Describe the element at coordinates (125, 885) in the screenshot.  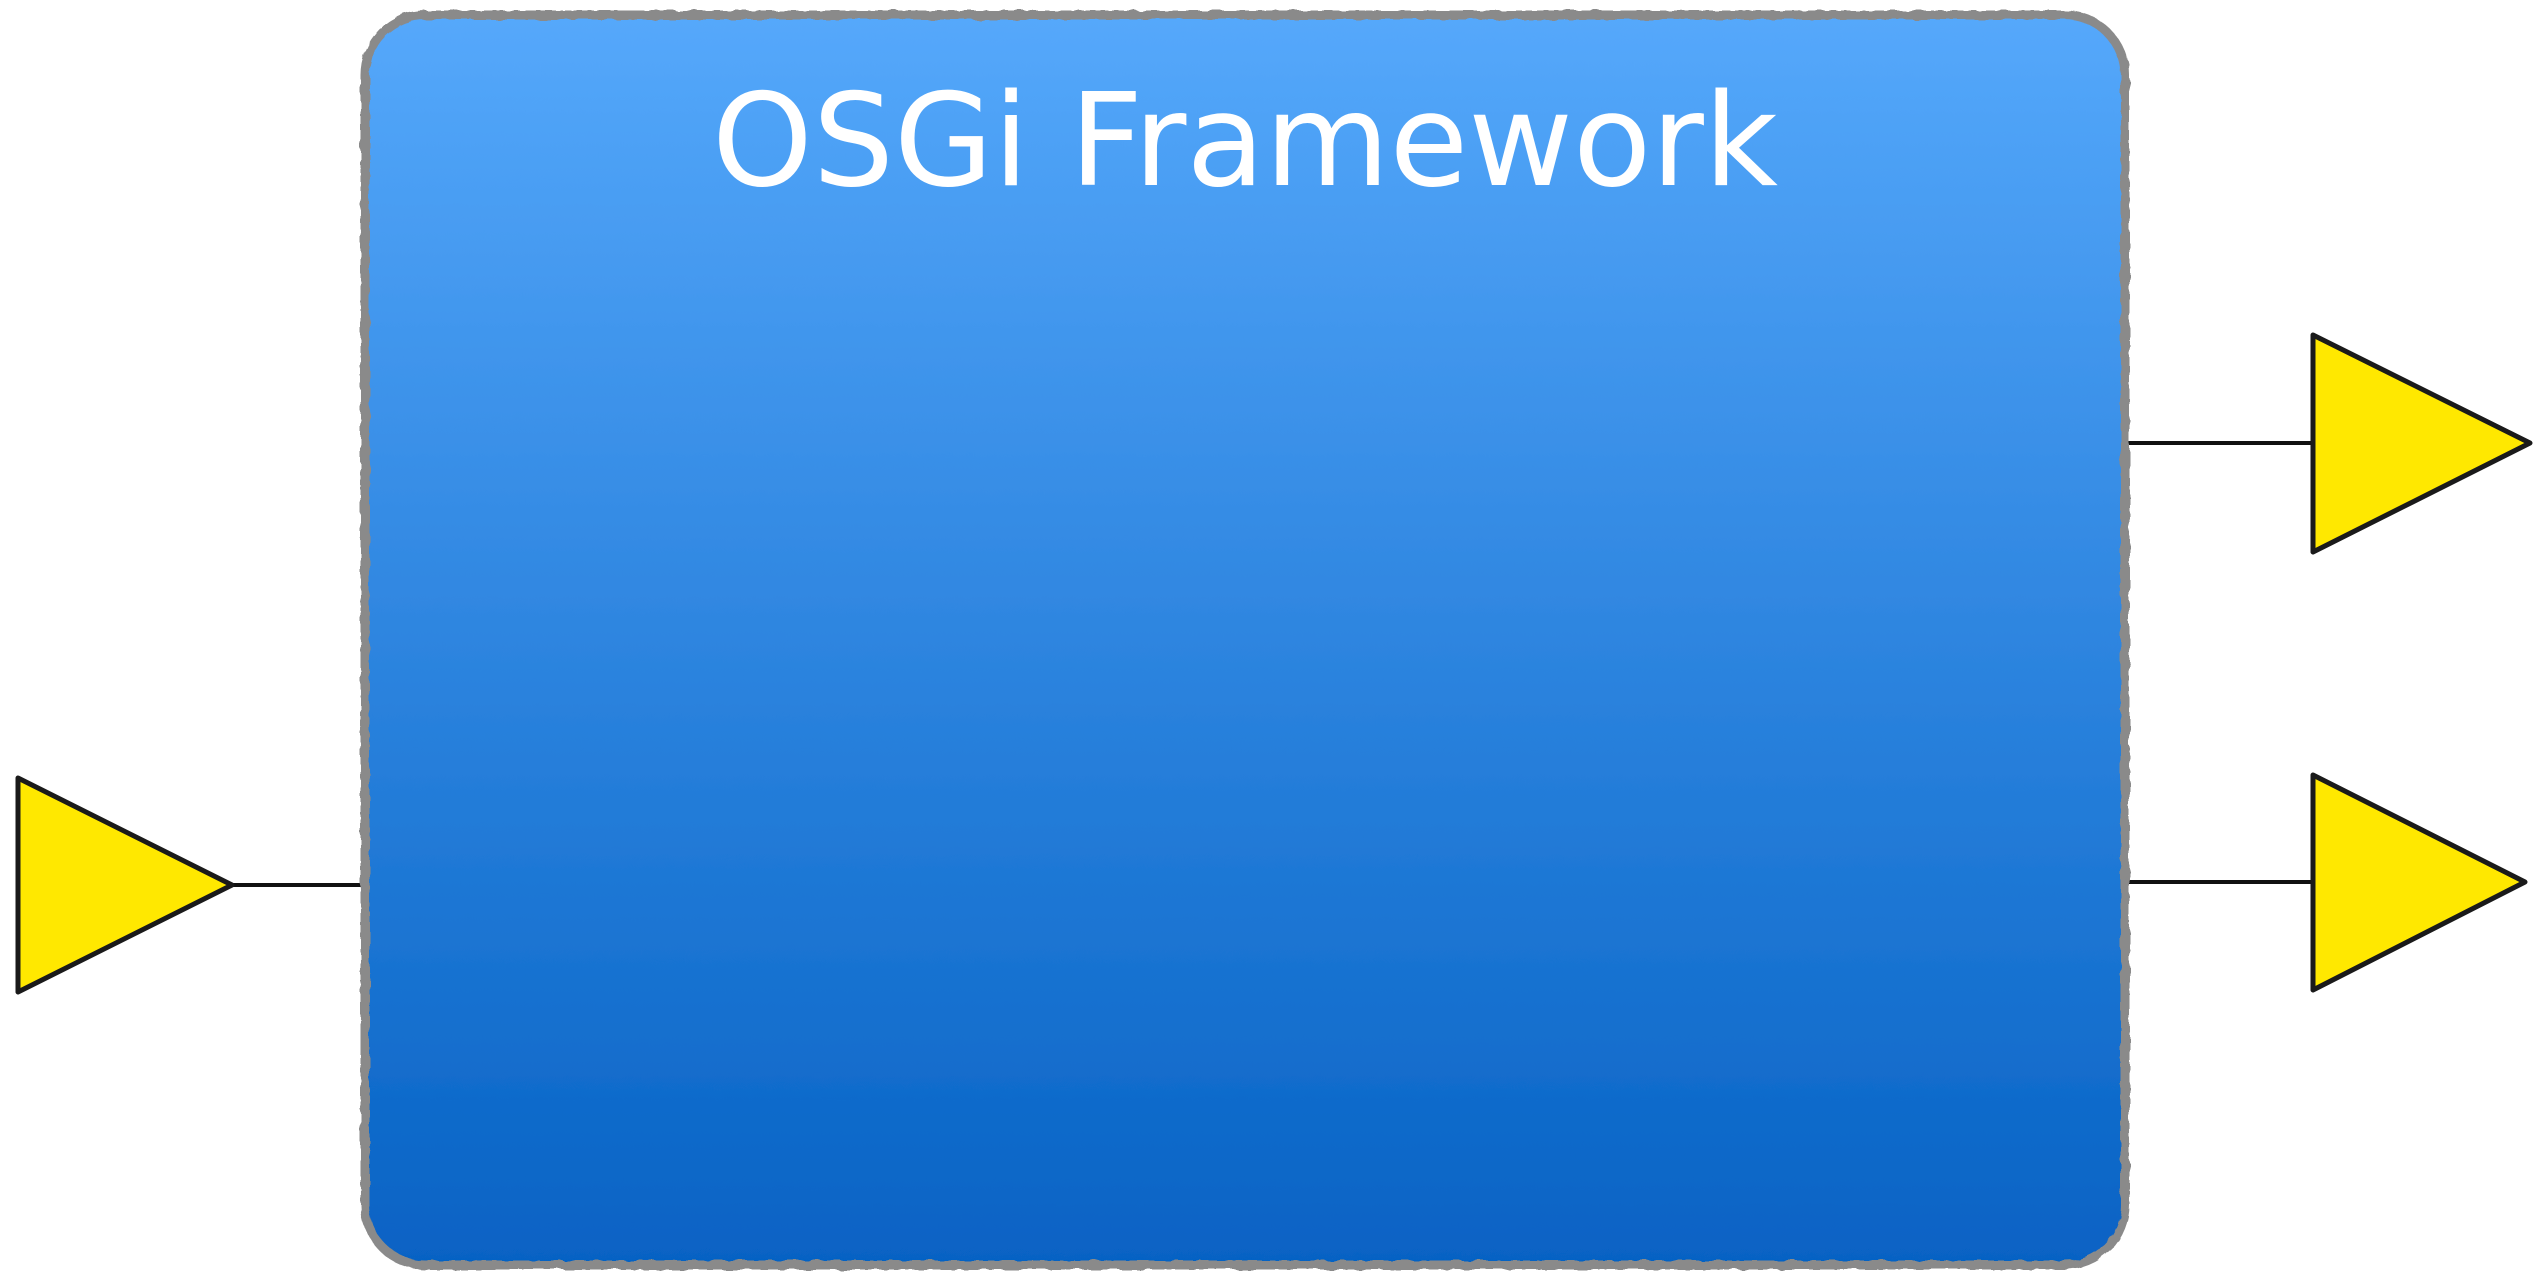
I see `import-port-left-triangle` at that location.